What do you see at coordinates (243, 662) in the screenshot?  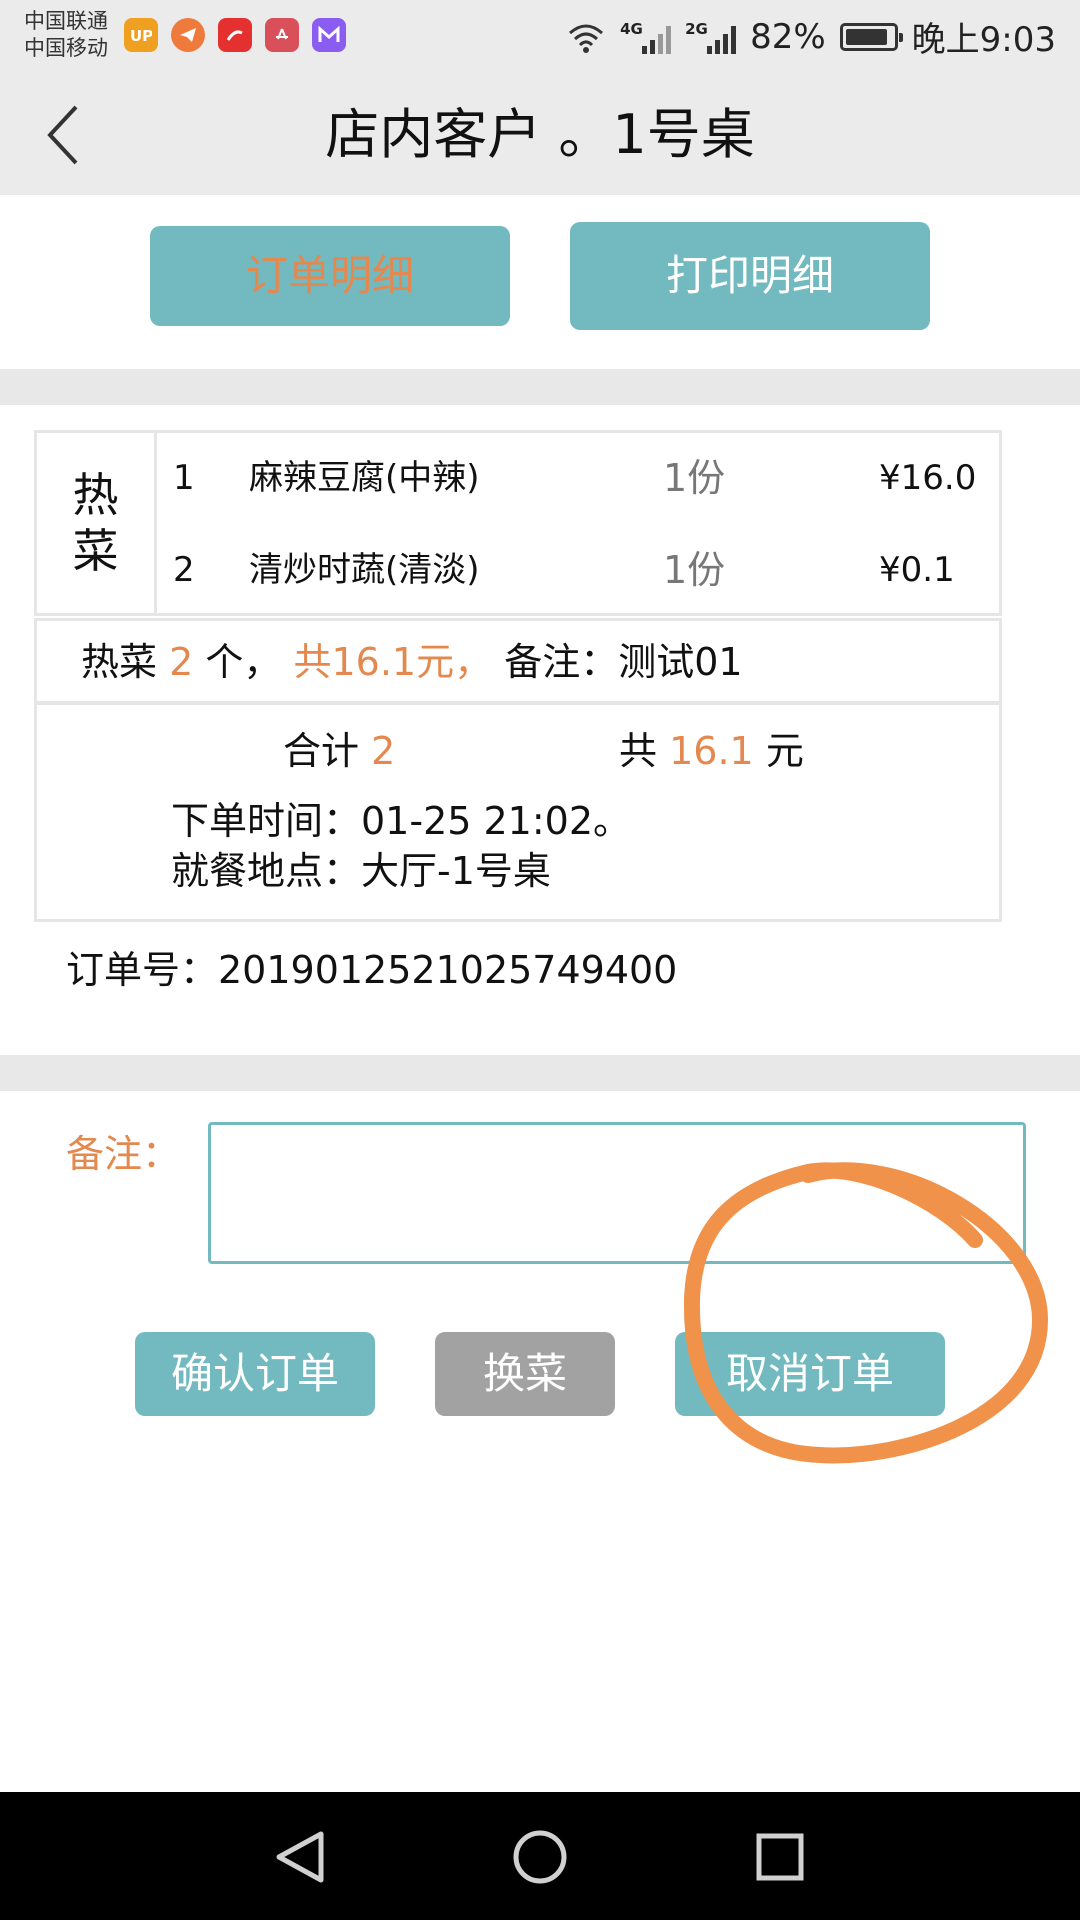 I see `summary-count-unit: 个，` at bounding box center [243, 662].